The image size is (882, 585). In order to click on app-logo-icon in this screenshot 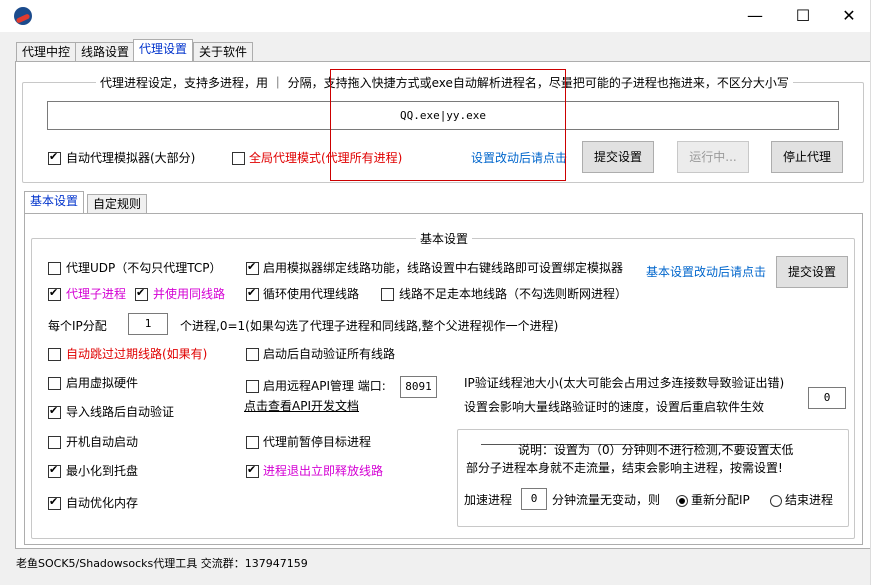, I will do `click(23, 16)`.